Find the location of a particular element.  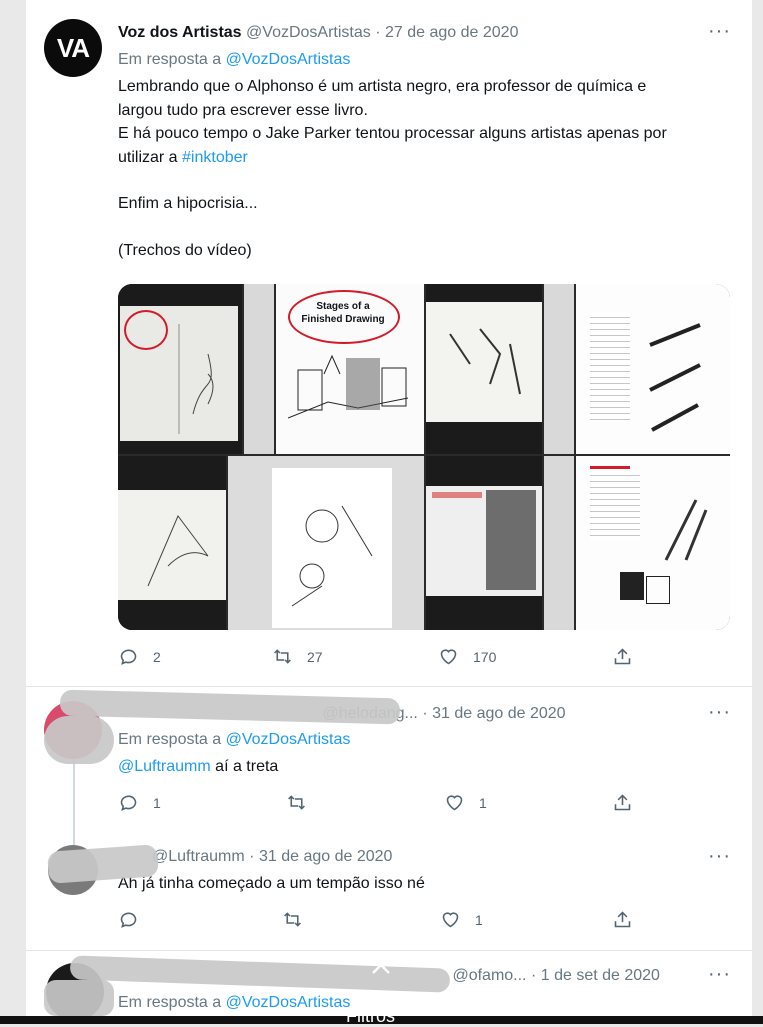

avatar-initials: VA is located at coordinates (73, 47).